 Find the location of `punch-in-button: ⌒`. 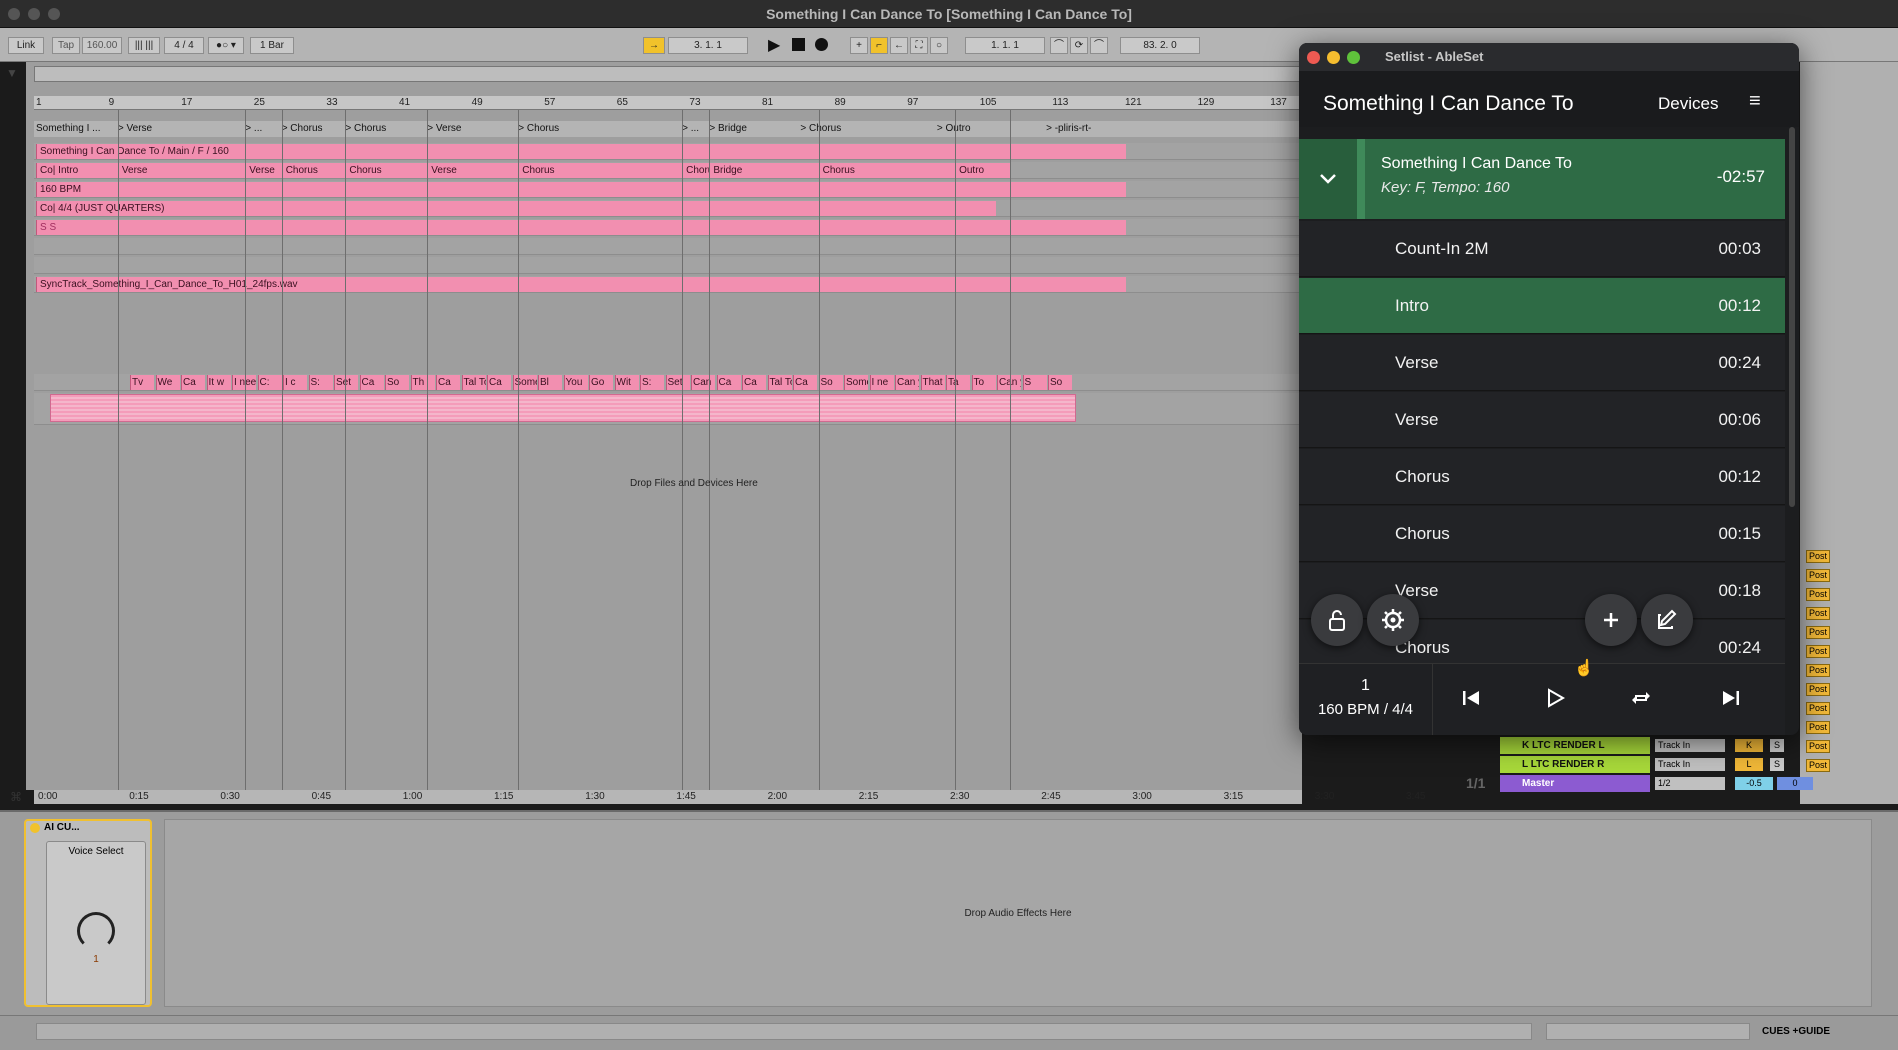

punch-in-button: ⌒ is located at coordinates (1059, 45).